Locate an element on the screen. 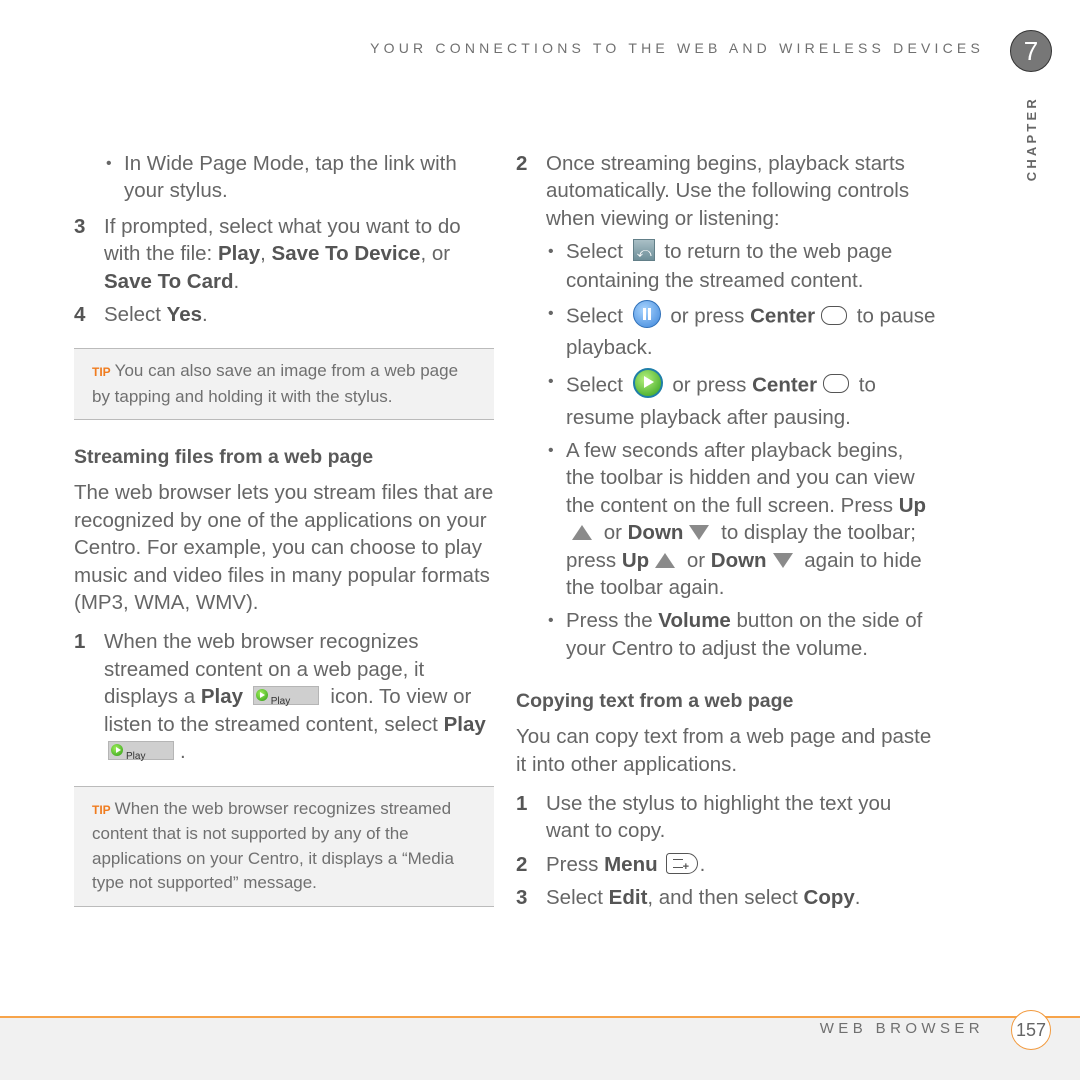 The height and width of the screenshot is (1080, 1080). back-arrow-icon is located at coordinates (643, 252).